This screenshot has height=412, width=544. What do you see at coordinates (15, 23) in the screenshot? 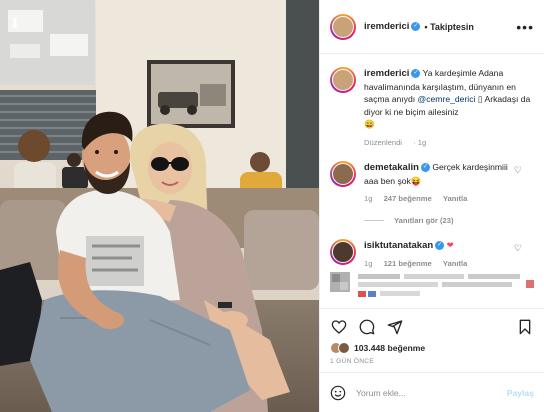
I see `photo-corner-icon: ⬇` at bounding box center [15, 23].